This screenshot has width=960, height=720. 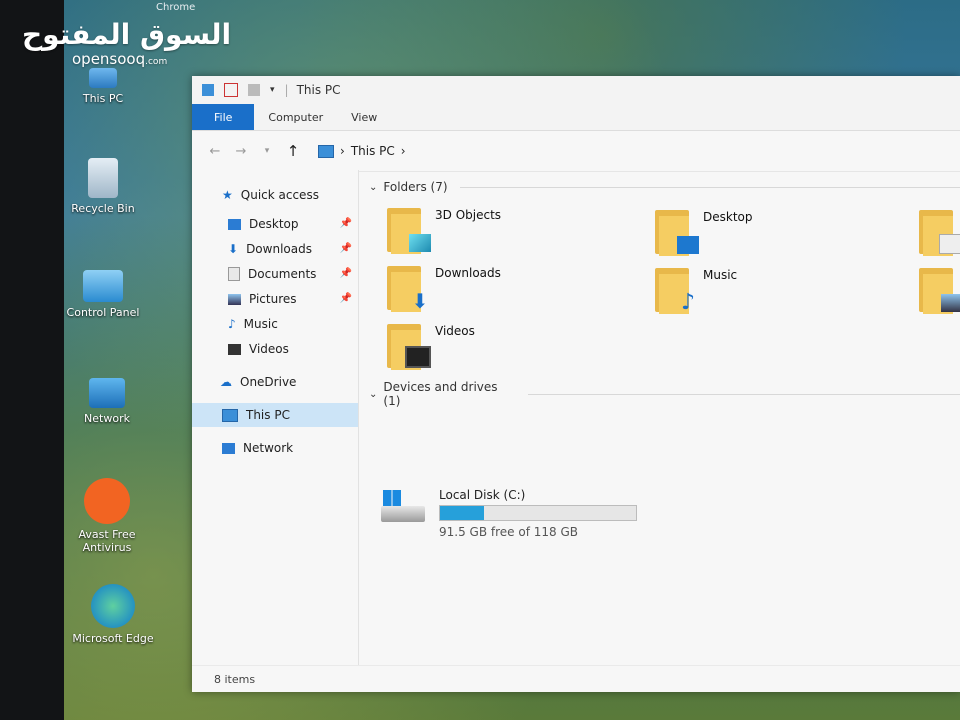 What do you see at coordinates (468, 273) in the screenshot?
I see `folder-label: Downloads` at bounding box center [468, 273].